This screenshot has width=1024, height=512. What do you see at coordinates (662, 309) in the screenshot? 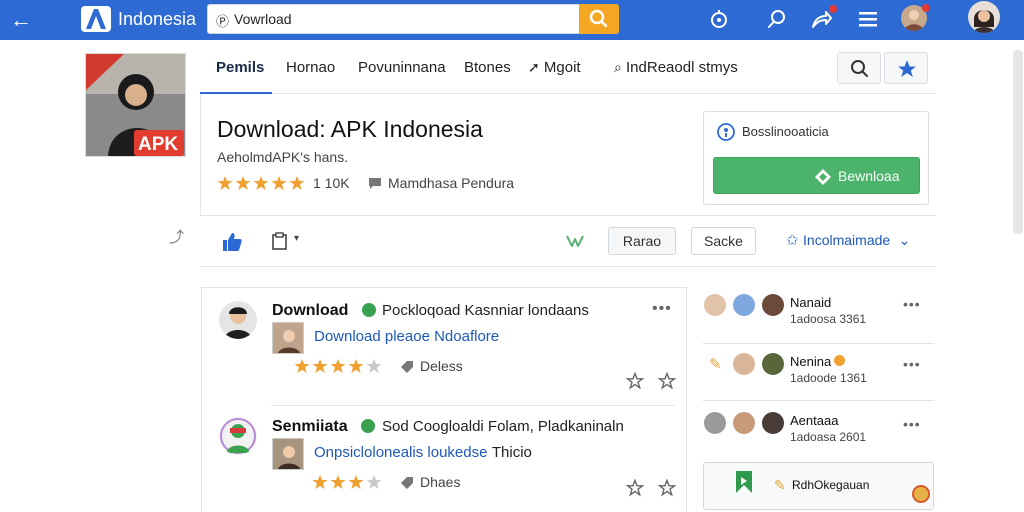
I see `review-more-icon: •••` at bounding box center [662, 309].